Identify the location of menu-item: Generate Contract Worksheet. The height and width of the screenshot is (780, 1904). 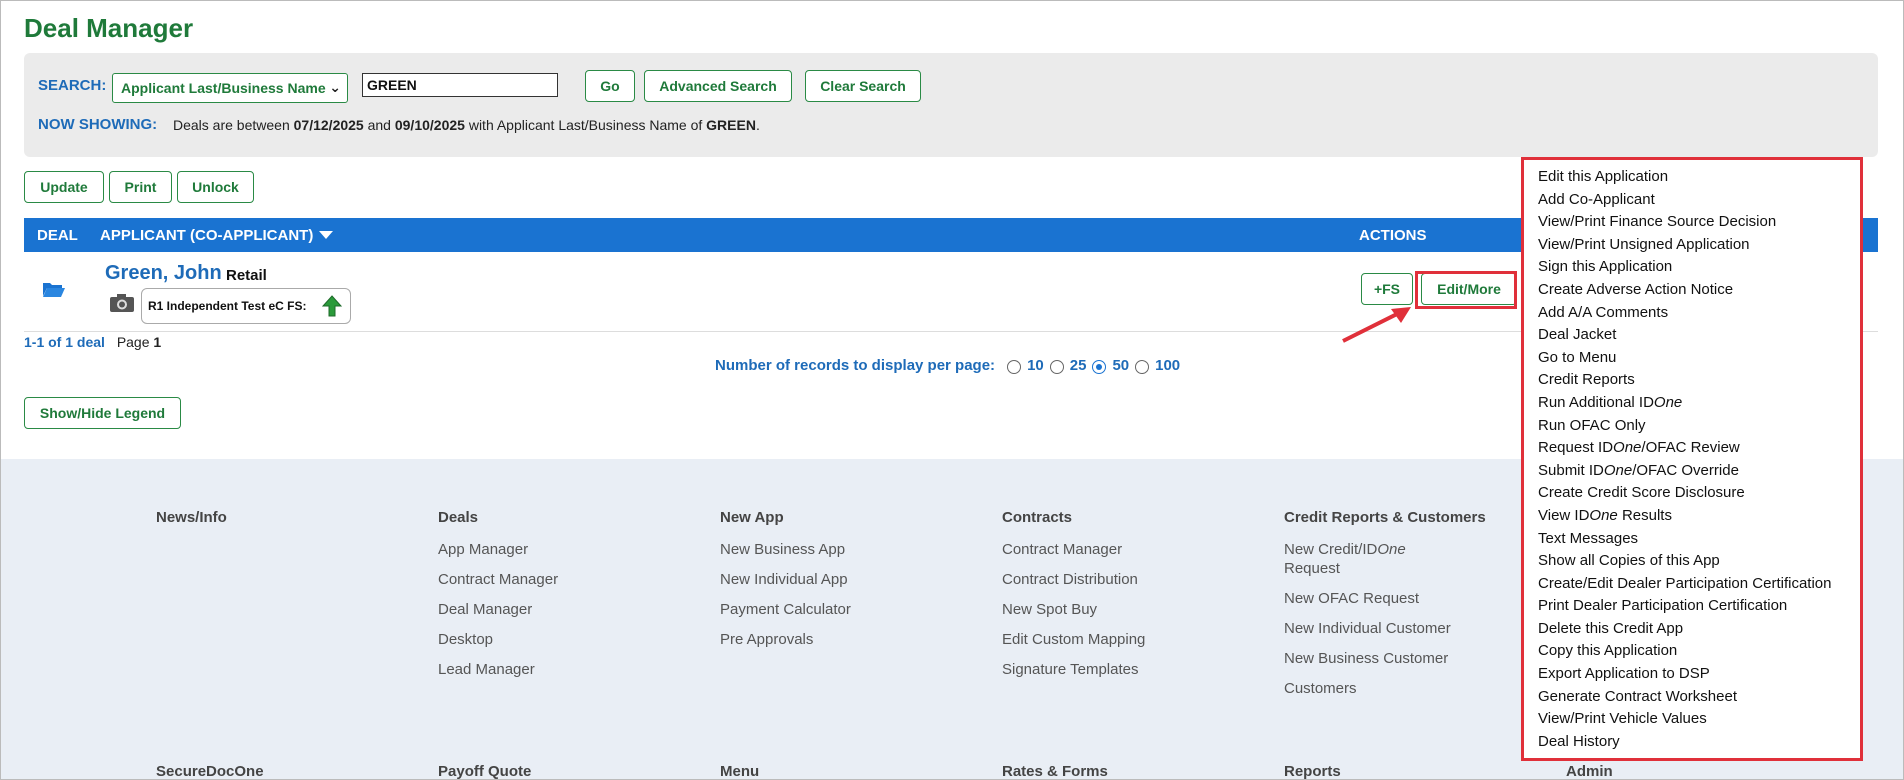
(1692, 699).